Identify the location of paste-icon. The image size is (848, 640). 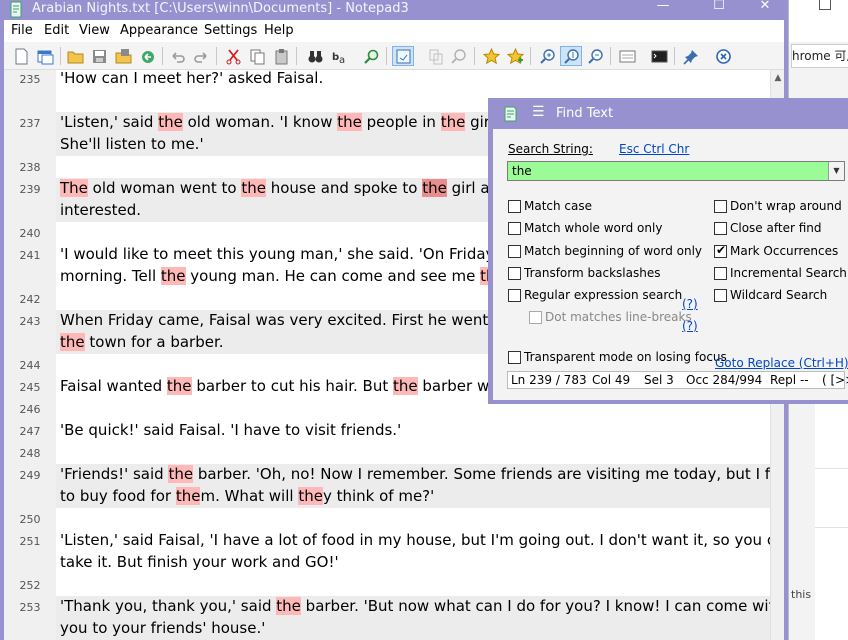
(281, 56).